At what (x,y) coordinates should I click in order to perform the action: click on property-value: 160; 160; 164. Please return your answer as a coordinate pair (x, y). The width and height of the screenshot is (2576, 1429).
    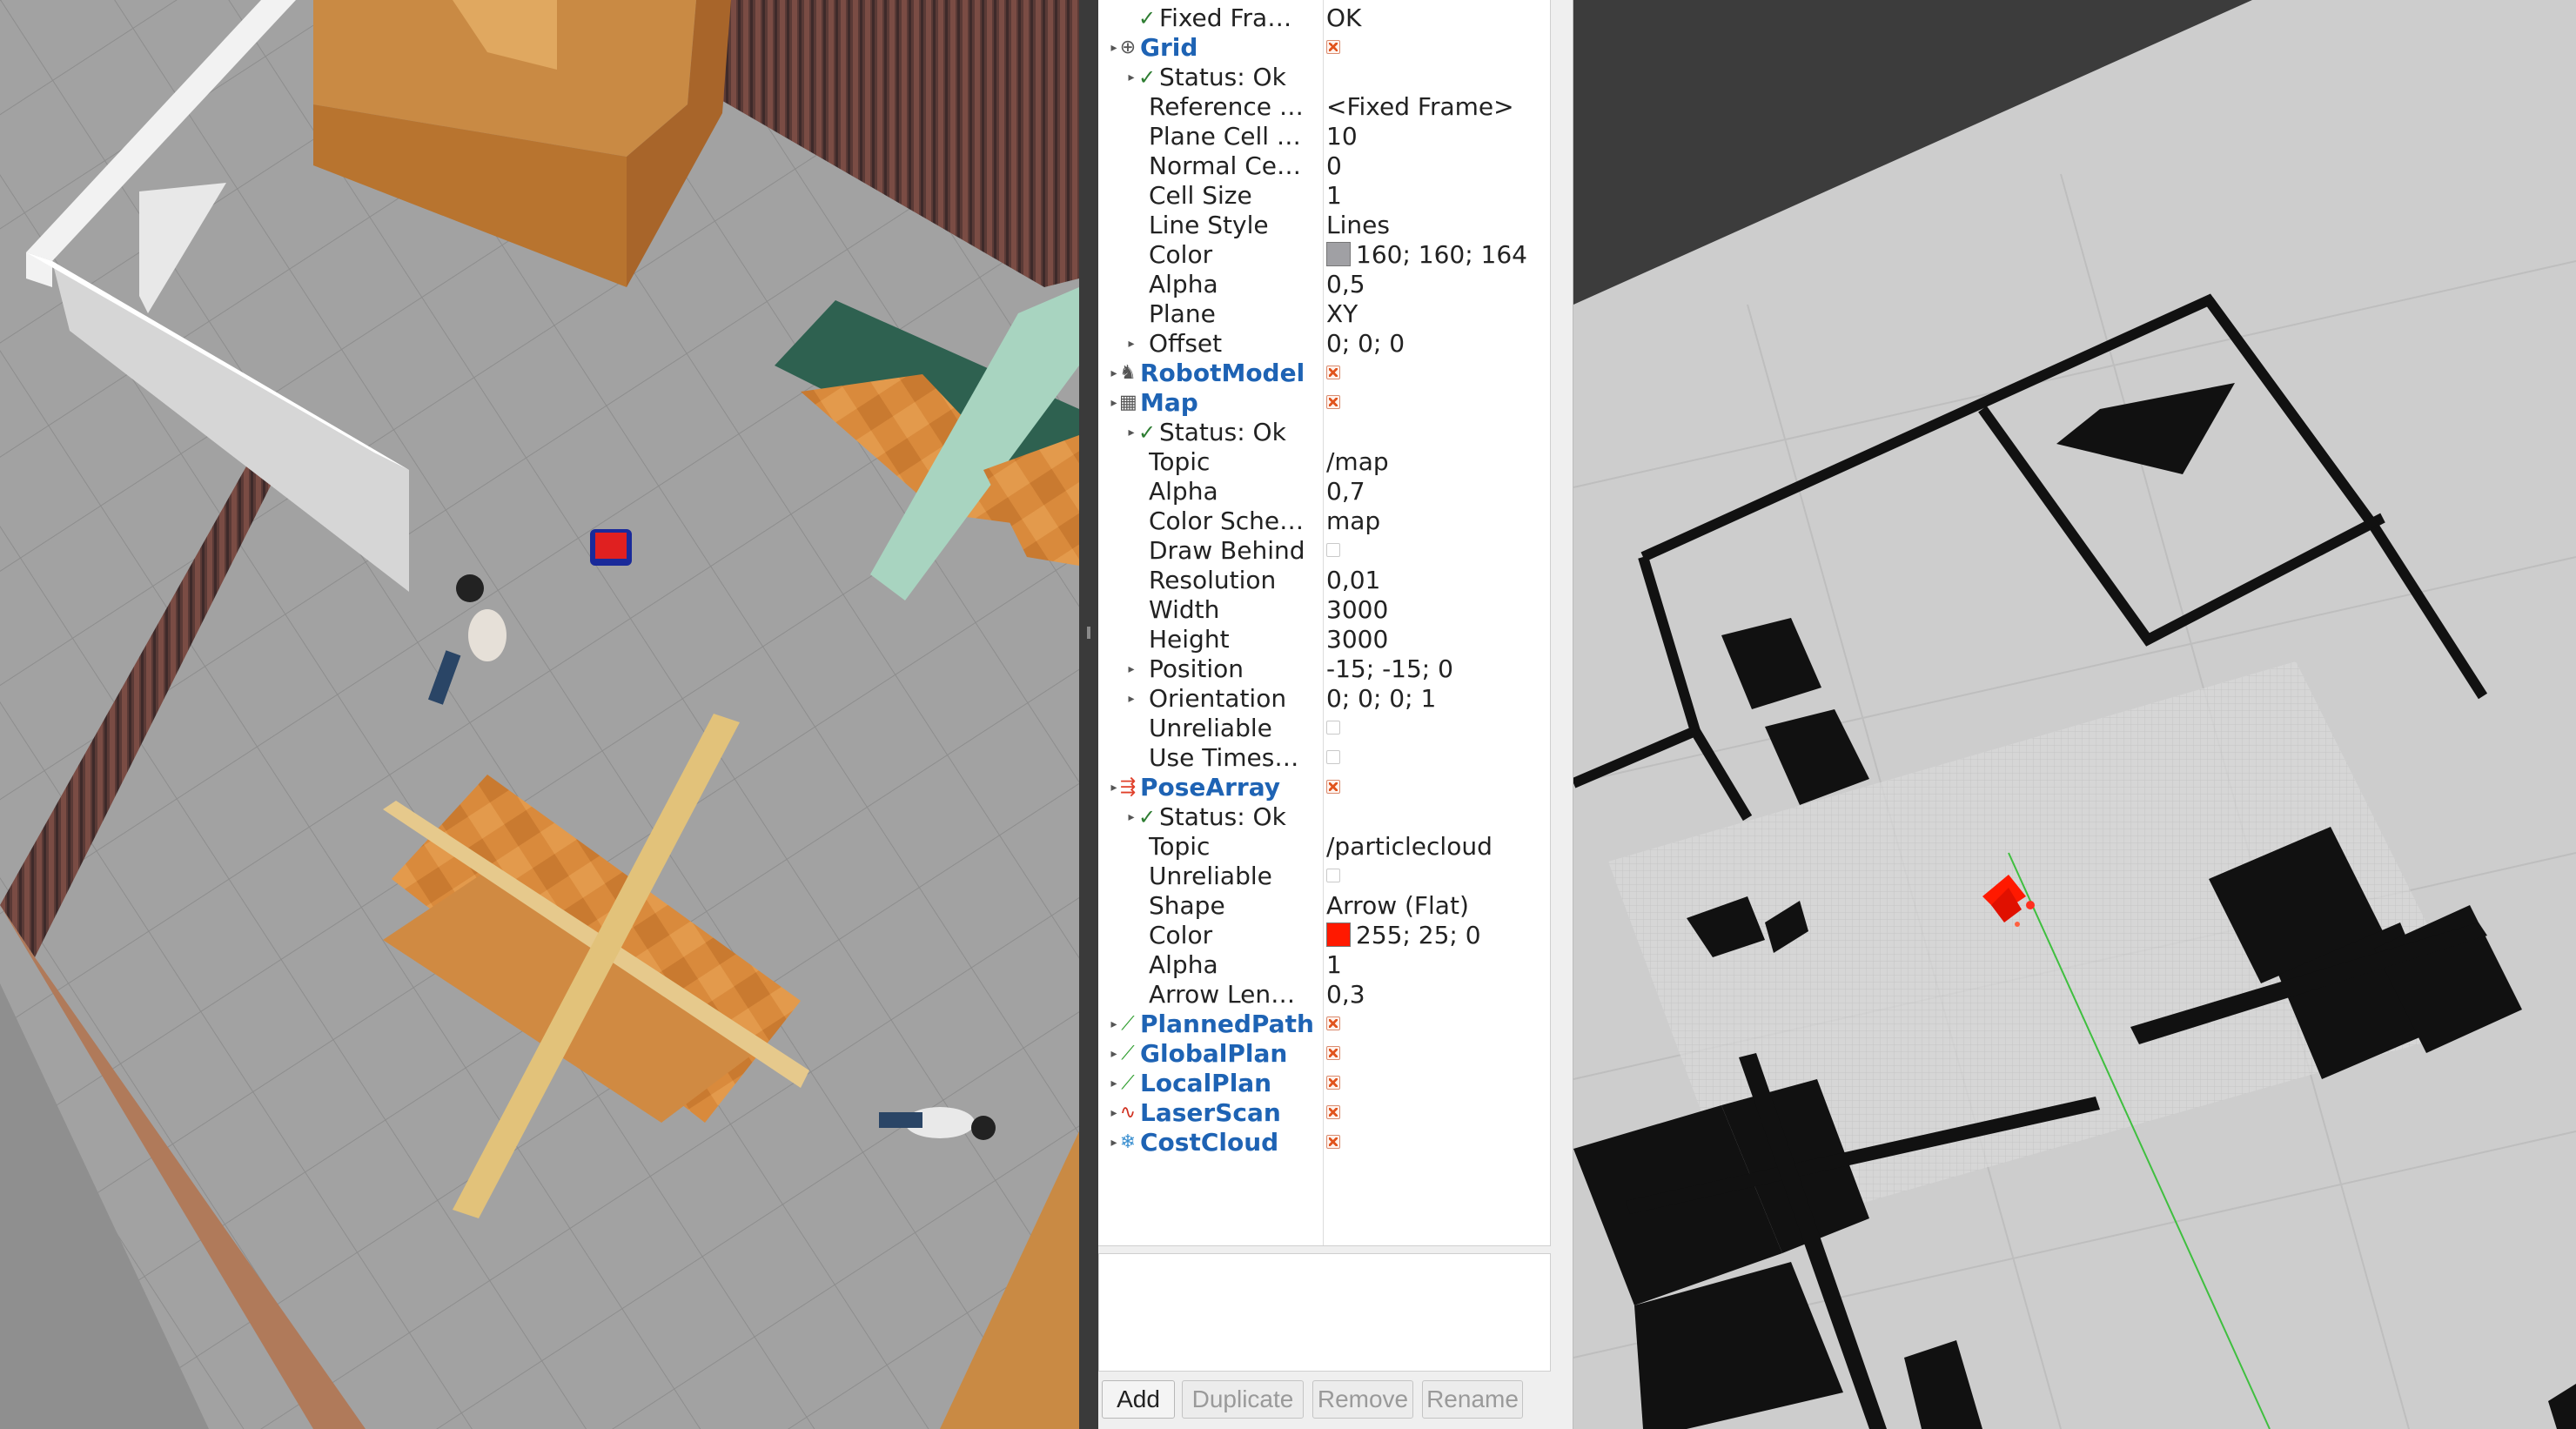
    Looking at the image, I should click on (1436, 255).